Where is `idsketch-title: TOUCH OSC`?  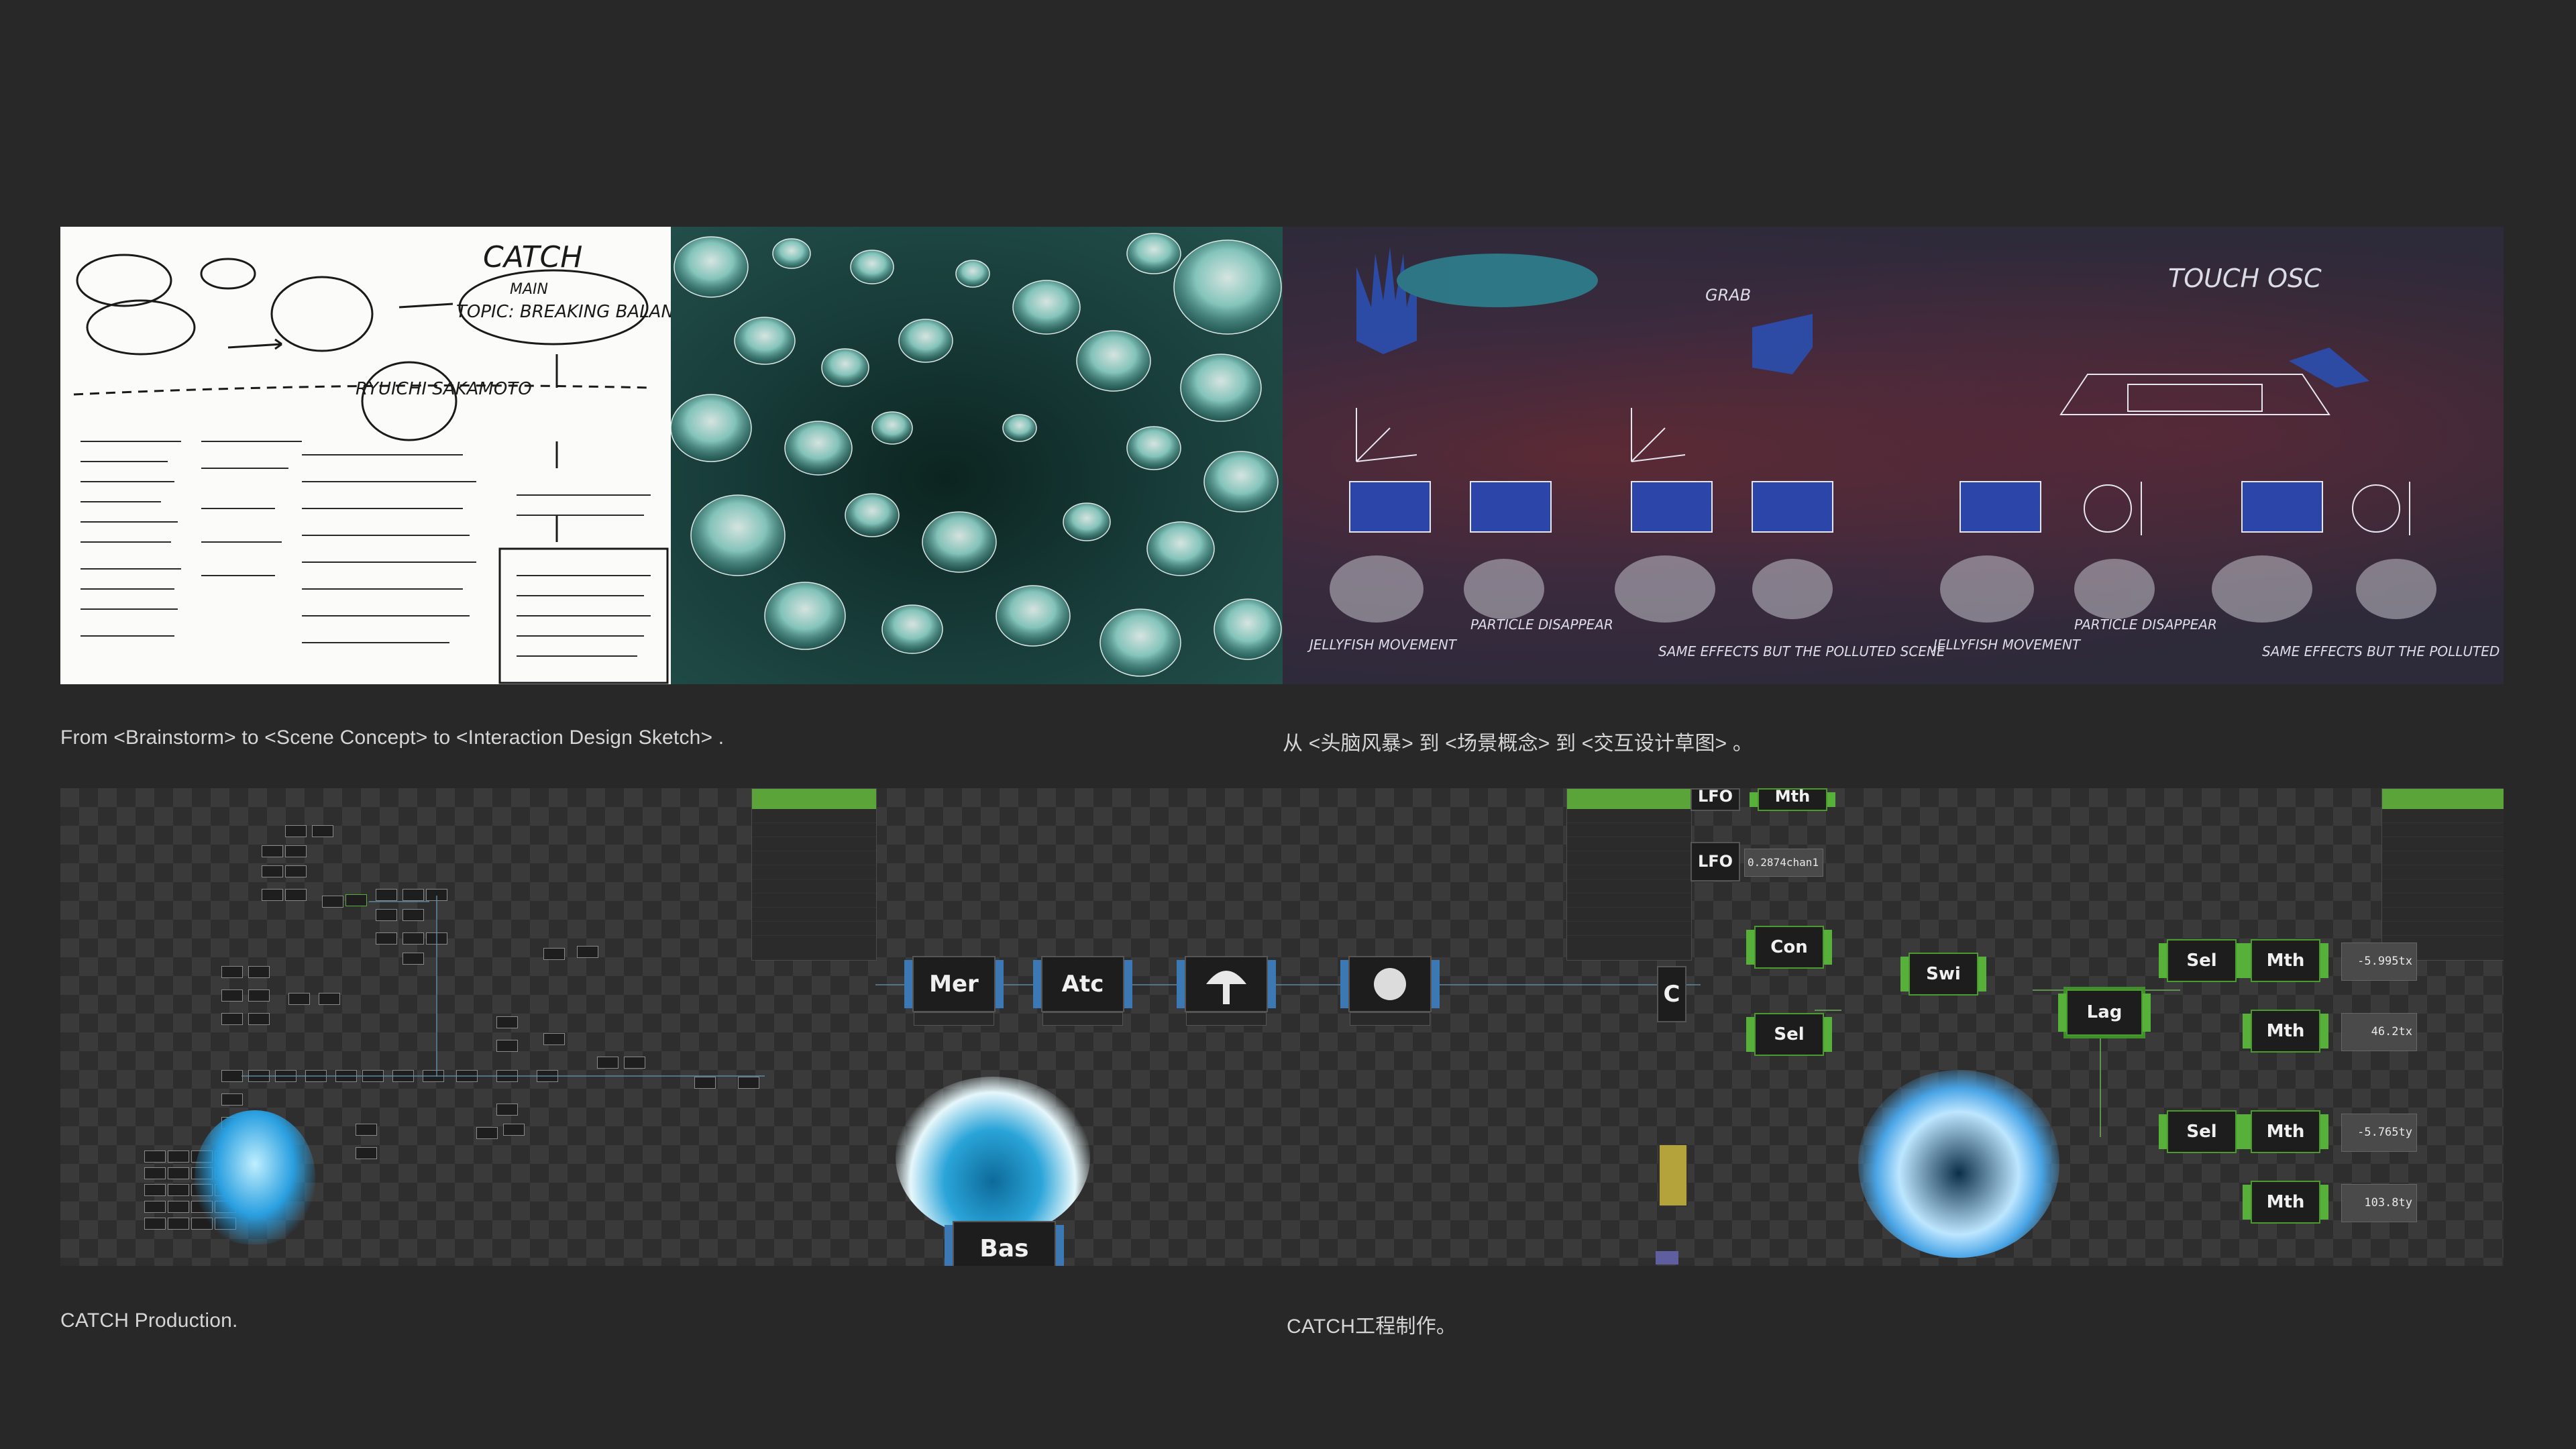 idsketch-title: TOUCH OSC is located at coordinates (2245, 278).